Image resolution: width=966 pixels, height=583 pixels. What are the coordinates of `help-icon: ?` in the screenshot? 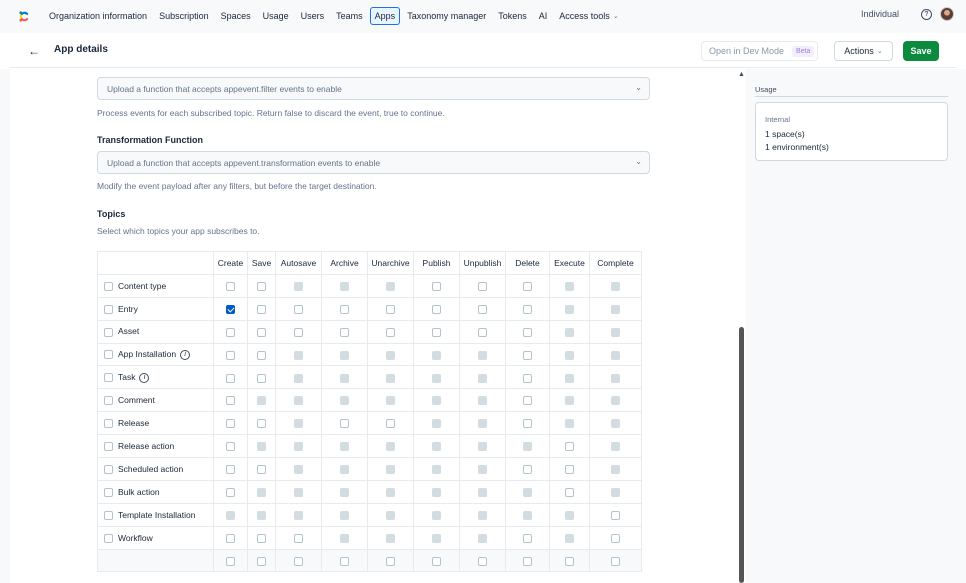 It's located at (926, 14).